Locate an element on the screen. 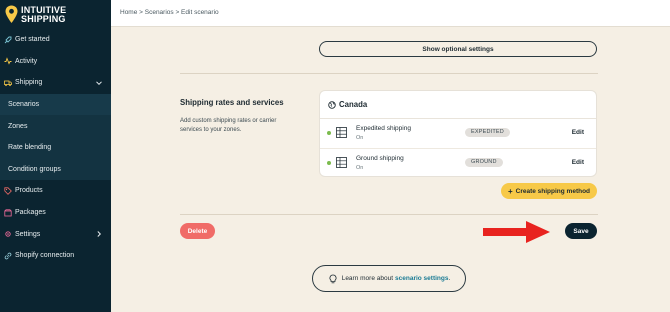 Image resolution: width=670 pixels, height=312 pixels. chevron-down-icon is located at coordinates (99, 83).